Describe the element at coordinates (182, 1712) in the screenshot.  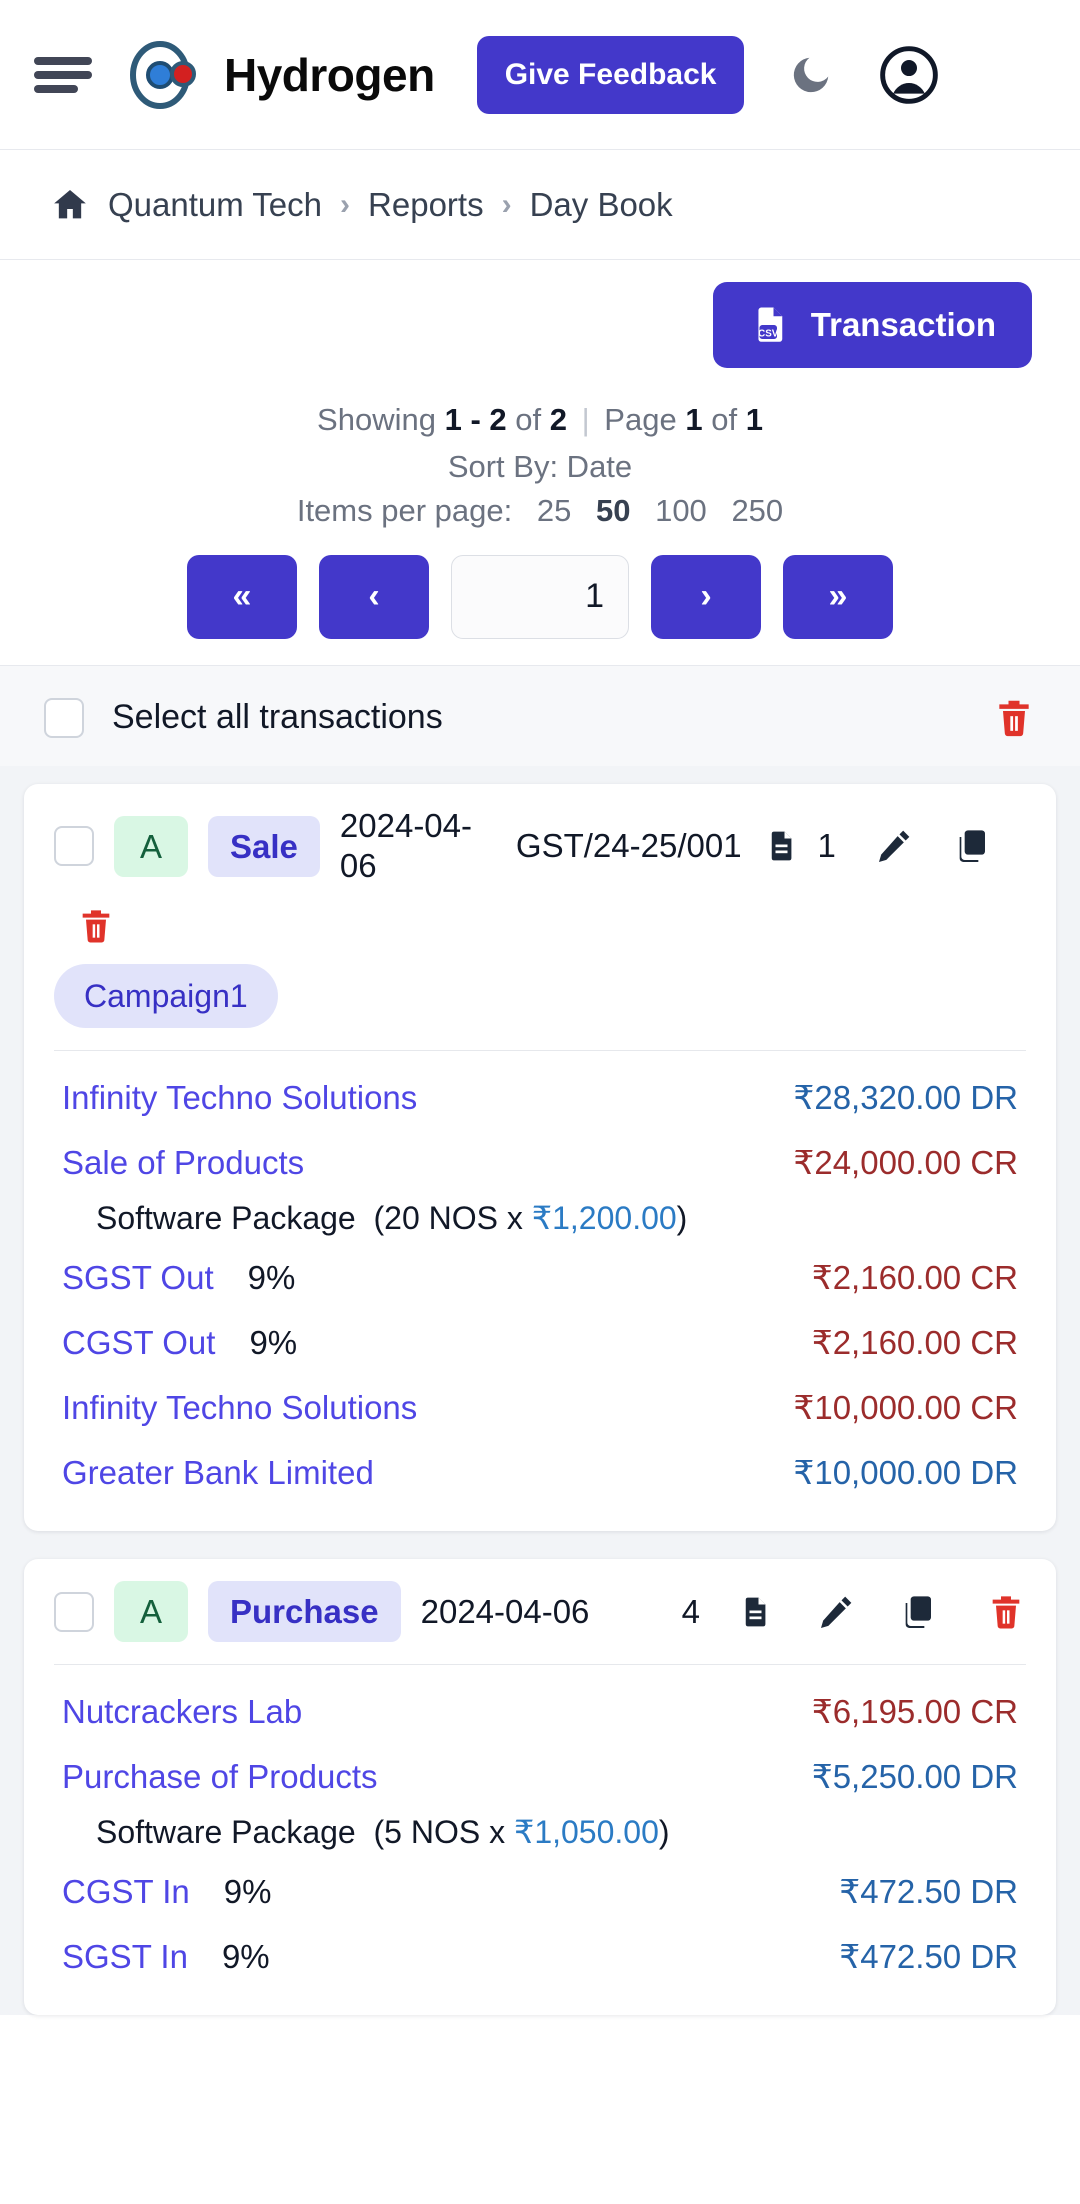
I see `ledger-name: Nutcrackers Lab` at that location.